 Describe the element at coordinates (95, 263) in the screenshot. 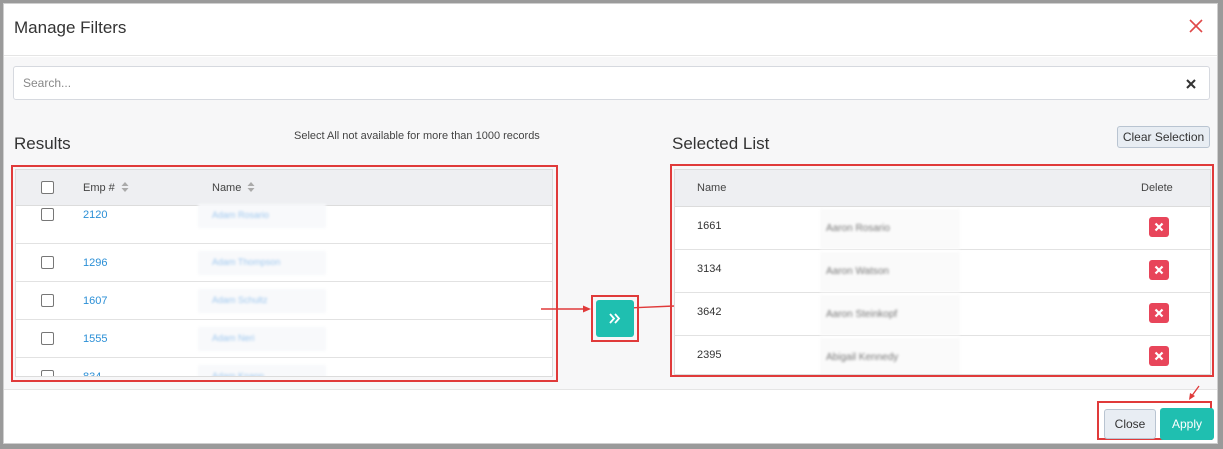

I see `emp-link: 1296` at that location.